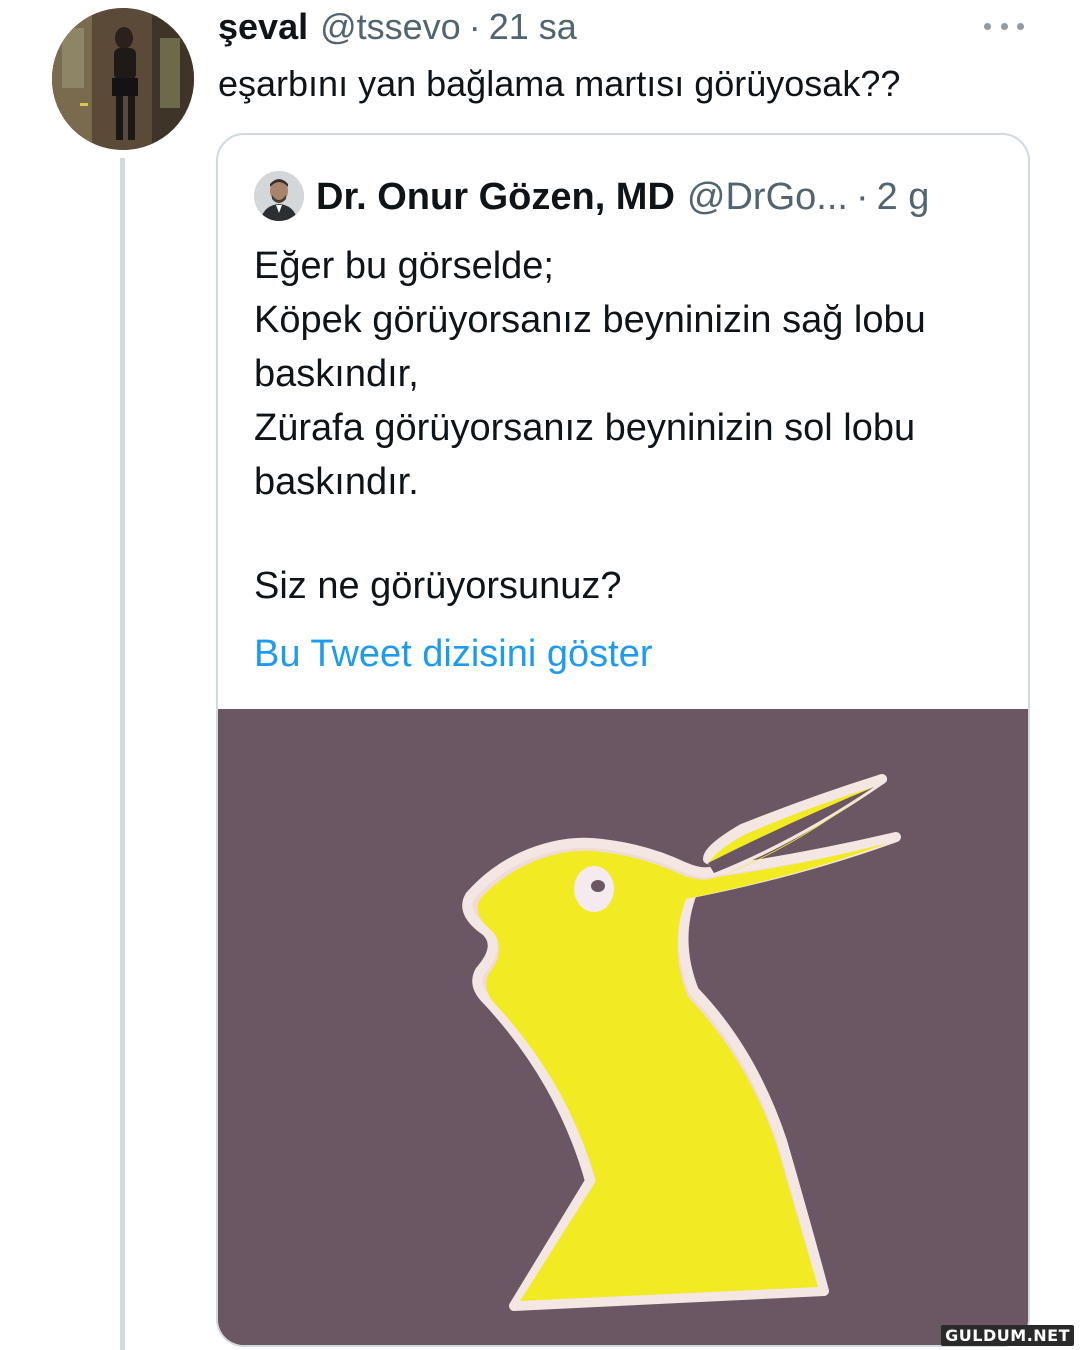 Image resolution: width=1080 pixels, height=1350 pixels. Describe the element at coordinates (590, 320) in the screenshot. I see `quoted-text-line: Köpek görüyorsanız beyninizin sağ lobu` at that location.